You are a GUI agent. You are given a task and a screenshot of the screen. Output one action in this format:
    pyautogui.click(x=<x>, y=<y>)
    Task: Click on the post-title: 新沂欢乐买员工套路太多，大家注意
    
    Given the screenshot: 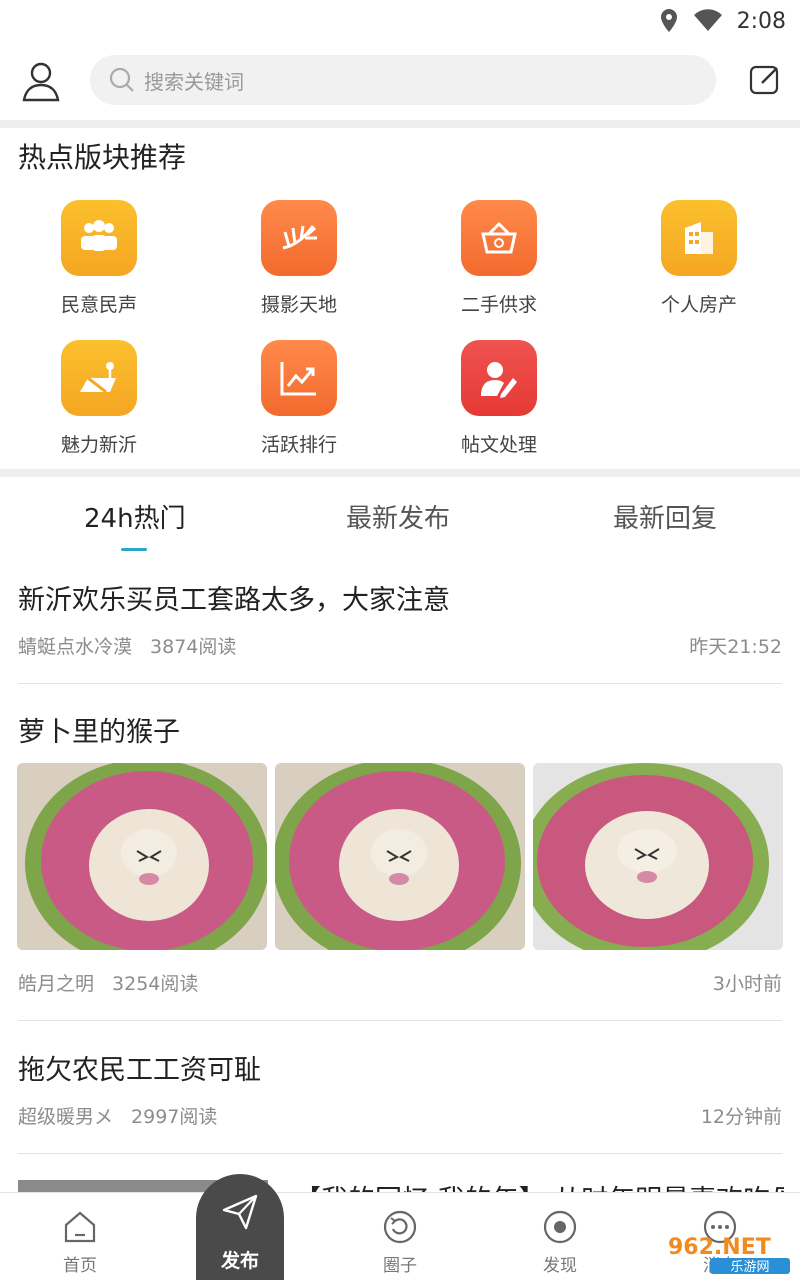 What is the action you would take?
    pyautogui.click(x=234, y=597)
    